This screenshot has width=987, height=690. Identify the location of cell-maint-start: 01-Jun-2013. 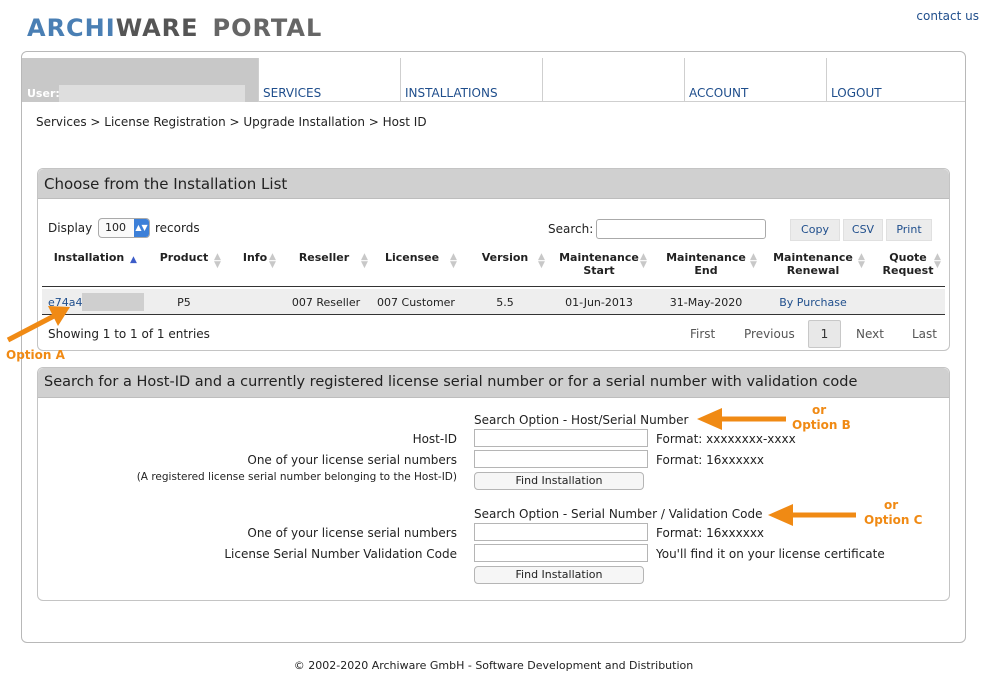
(599, 302).